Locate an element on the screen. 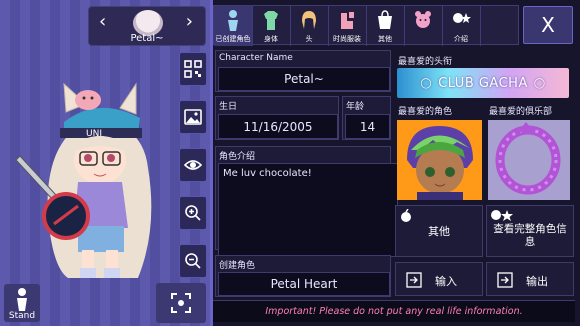  category-tabs: 已创建角色 身体 头 时尚服装 其他 介绍 is located at coordinates (366, 25).